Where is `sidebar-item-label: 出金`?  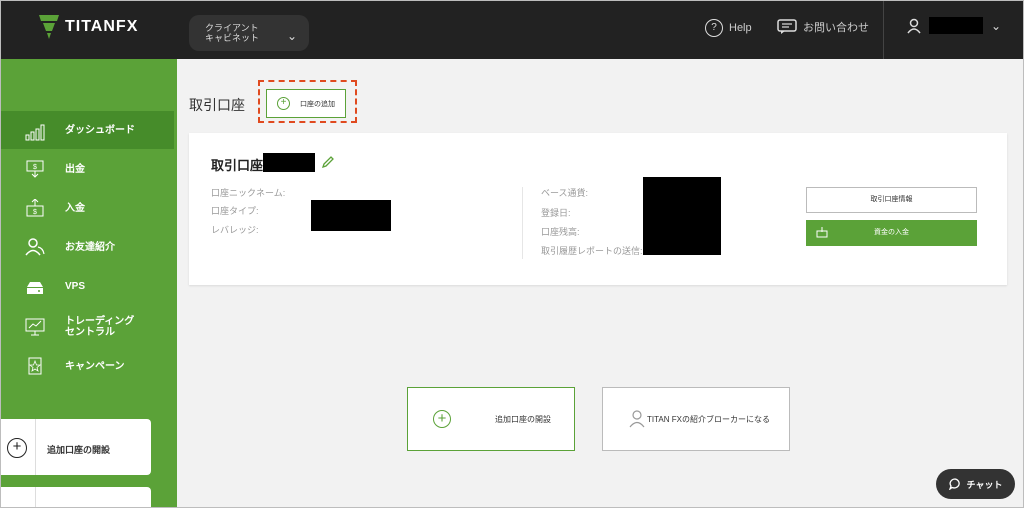
sidebar-item-label: 出金 is located at coordinates (75, 169).